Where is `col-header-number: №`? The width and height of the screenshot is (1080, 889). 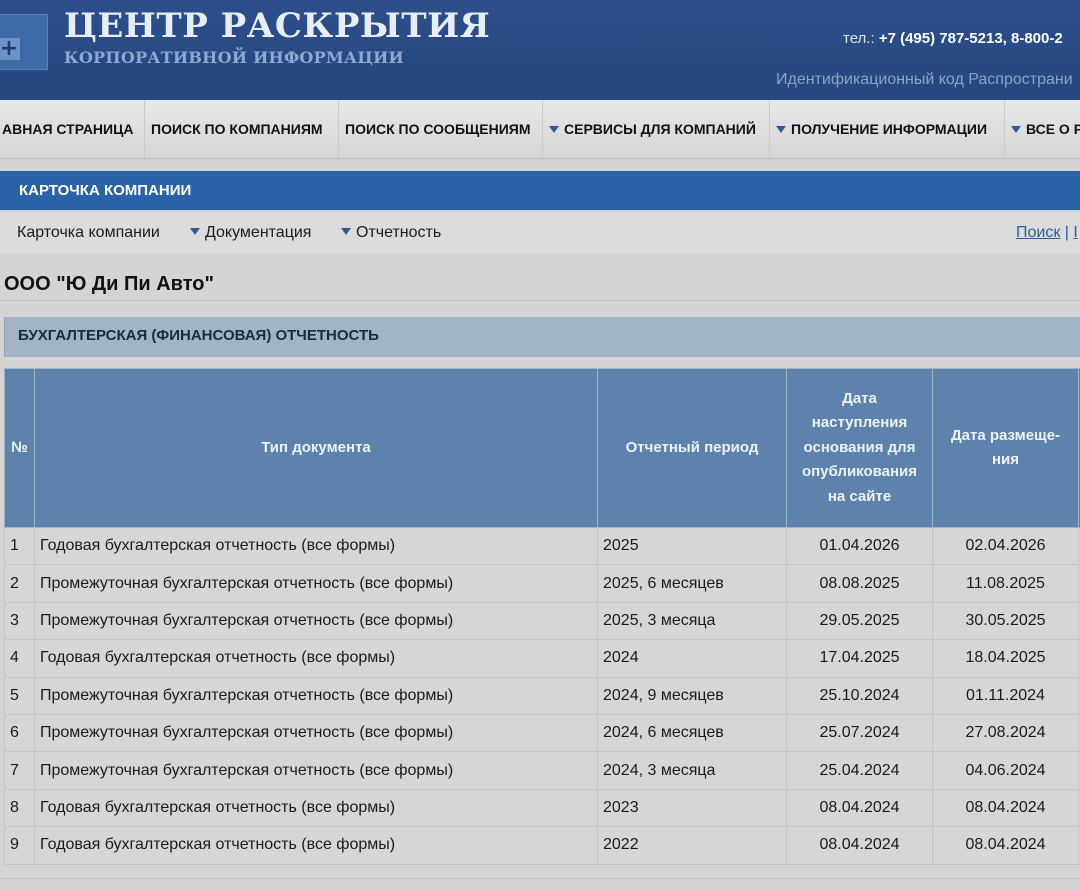 col-header-number: № is located at coordinates (19, 448).